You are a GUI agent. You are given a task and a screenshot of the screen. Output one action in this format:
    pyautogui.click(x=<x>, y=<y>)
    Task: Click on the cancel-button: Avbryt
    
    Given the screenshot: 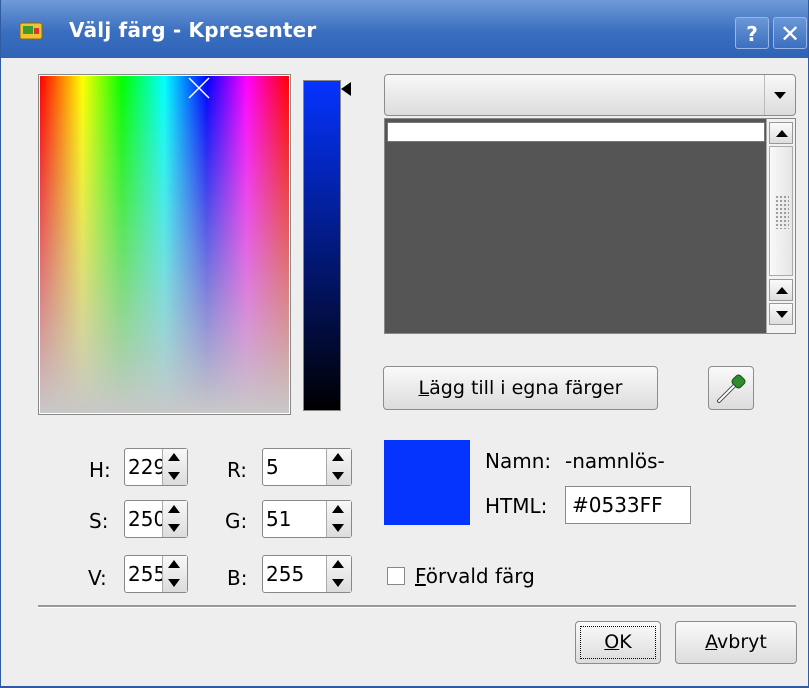 What is the action you would take?
    pyautogui.click(x=736, y=642)
    